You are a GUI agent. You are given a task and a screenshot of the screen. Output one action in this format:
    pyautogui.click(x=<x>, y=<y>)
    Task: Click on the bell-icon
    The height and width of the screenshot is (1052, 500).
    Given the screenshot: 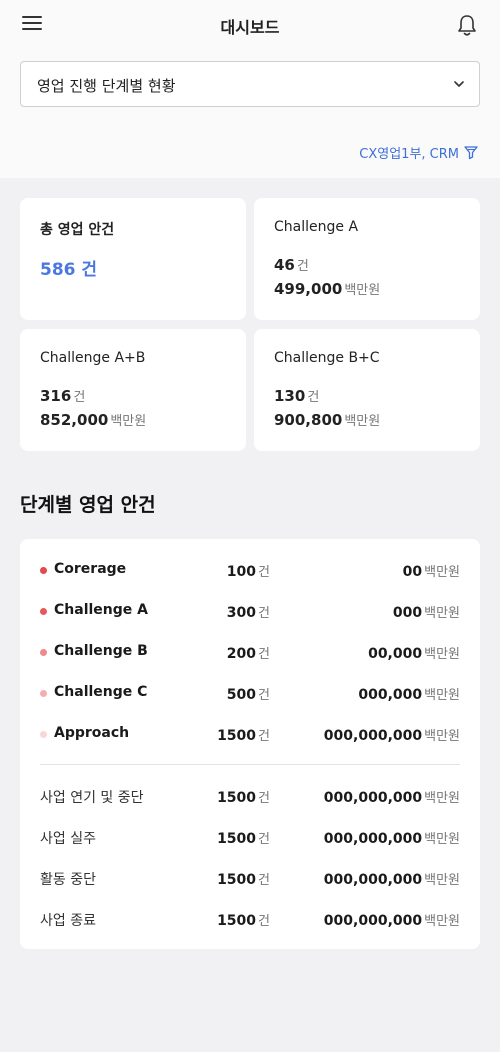 What is the action you would take?
    pyautogui.click(x=467, y=25)
    